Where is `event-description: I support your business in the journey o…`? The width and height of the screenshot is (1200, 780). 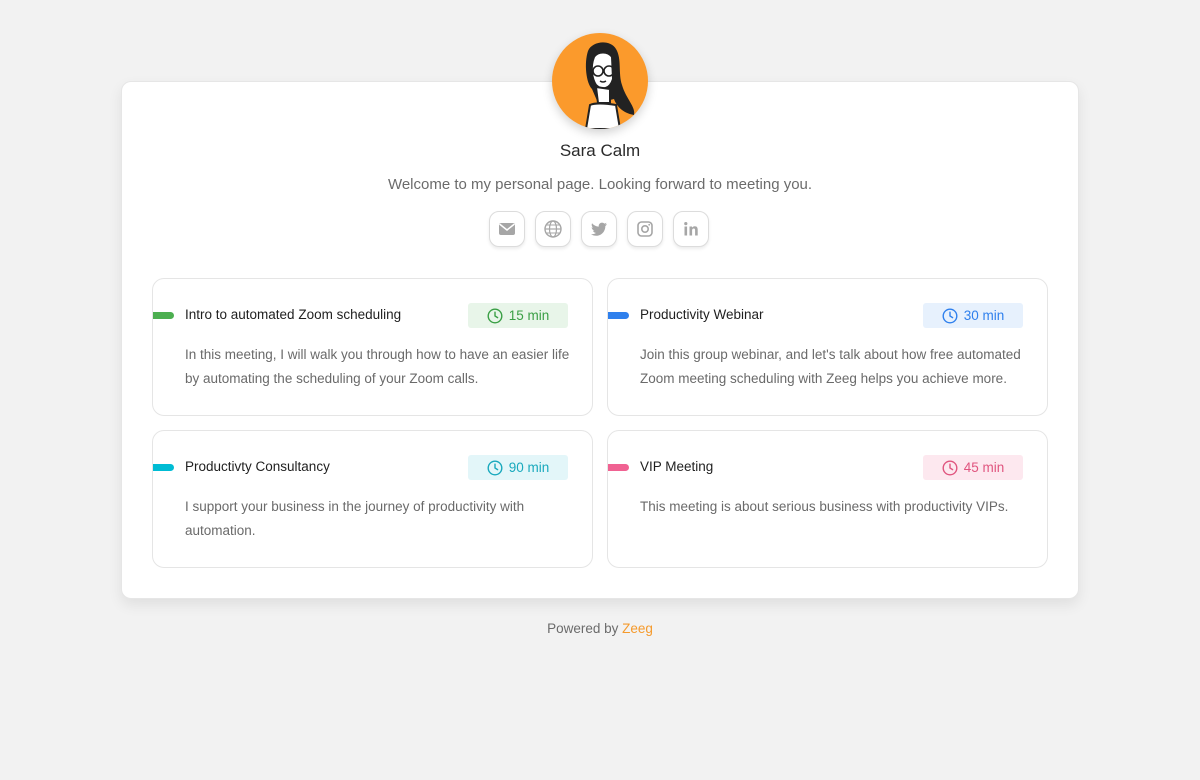
event-description: I support your business in the journey o… is located at coordinates (355, 518).